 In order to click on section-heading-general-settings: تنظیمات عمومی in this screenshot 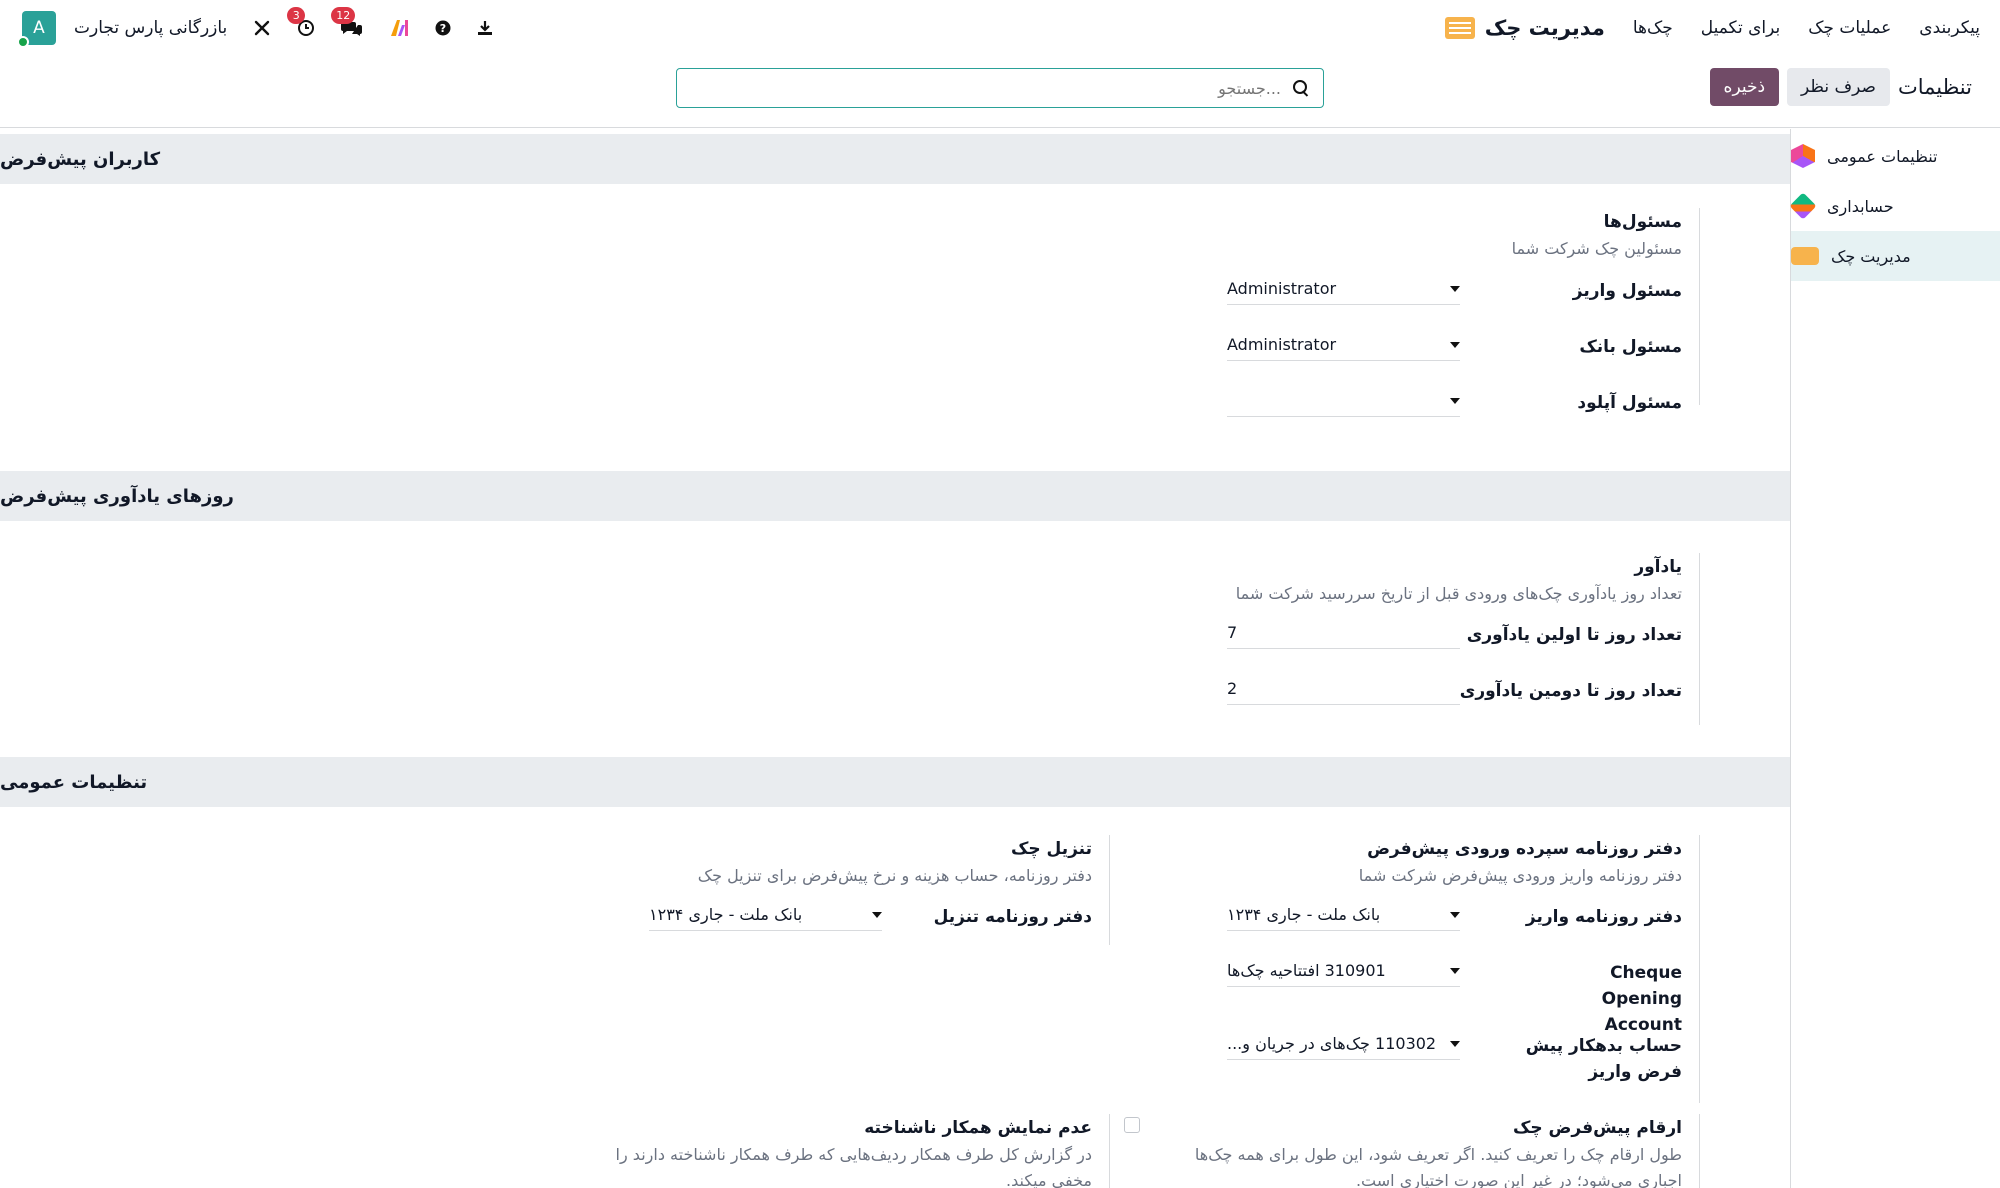, I will do `click(895, 782)`.